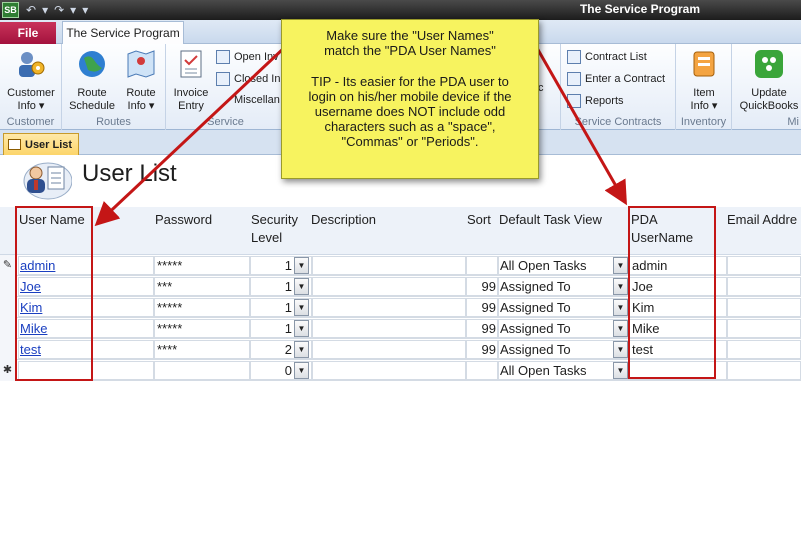 The width and height of the screenshot is (801, 543). I want to click on globe-icon, so click(92, 64).